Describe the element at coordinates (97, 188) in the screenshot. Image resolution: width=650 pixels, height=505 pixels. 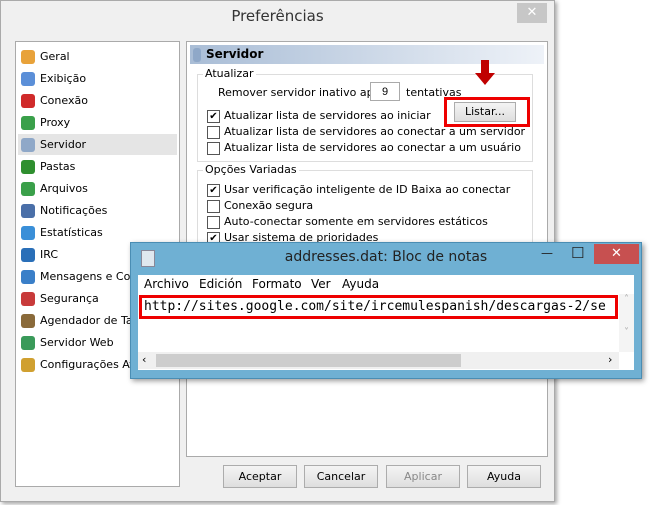
I see `sidebar-item: Arquivos` at that location.